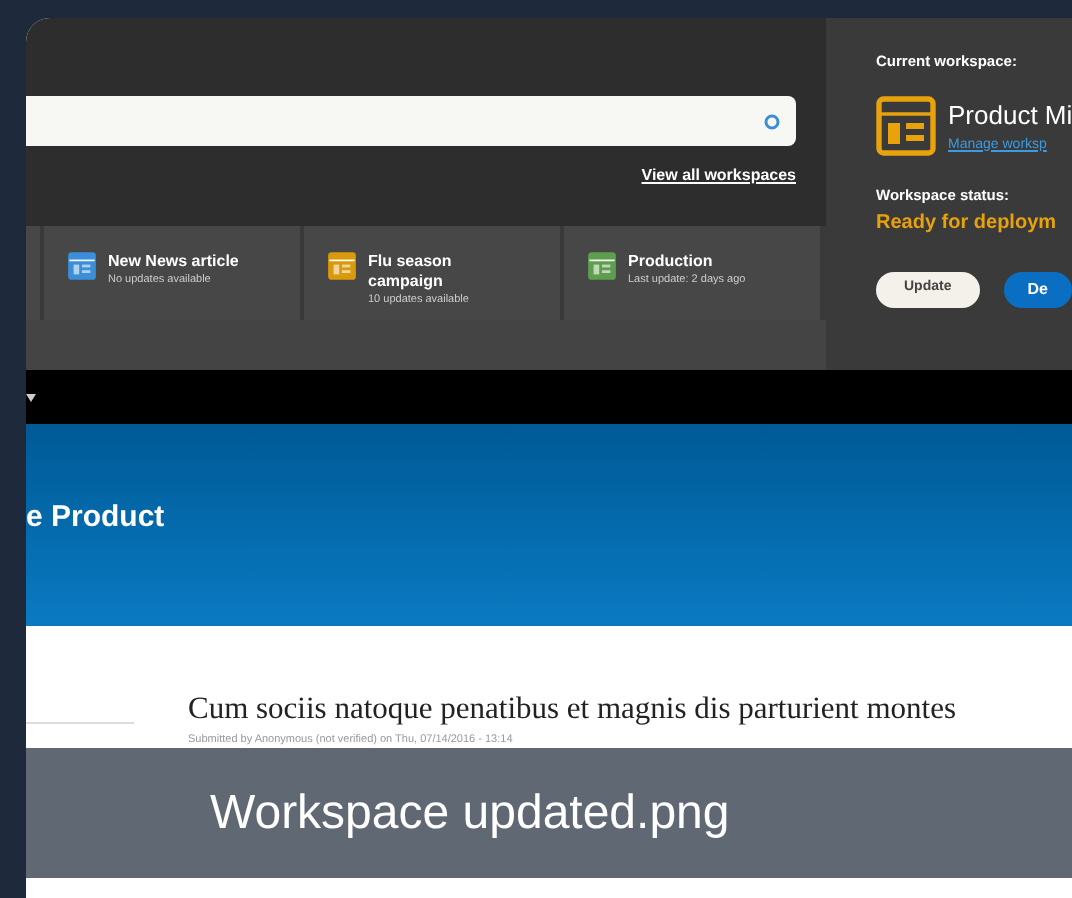 Image resolution: width=1072 pixels, height=898 pixels. What do you see at coordinates (33, 273) in the screenshot?
I see `workspace-card` at bounding box center [33, 273].